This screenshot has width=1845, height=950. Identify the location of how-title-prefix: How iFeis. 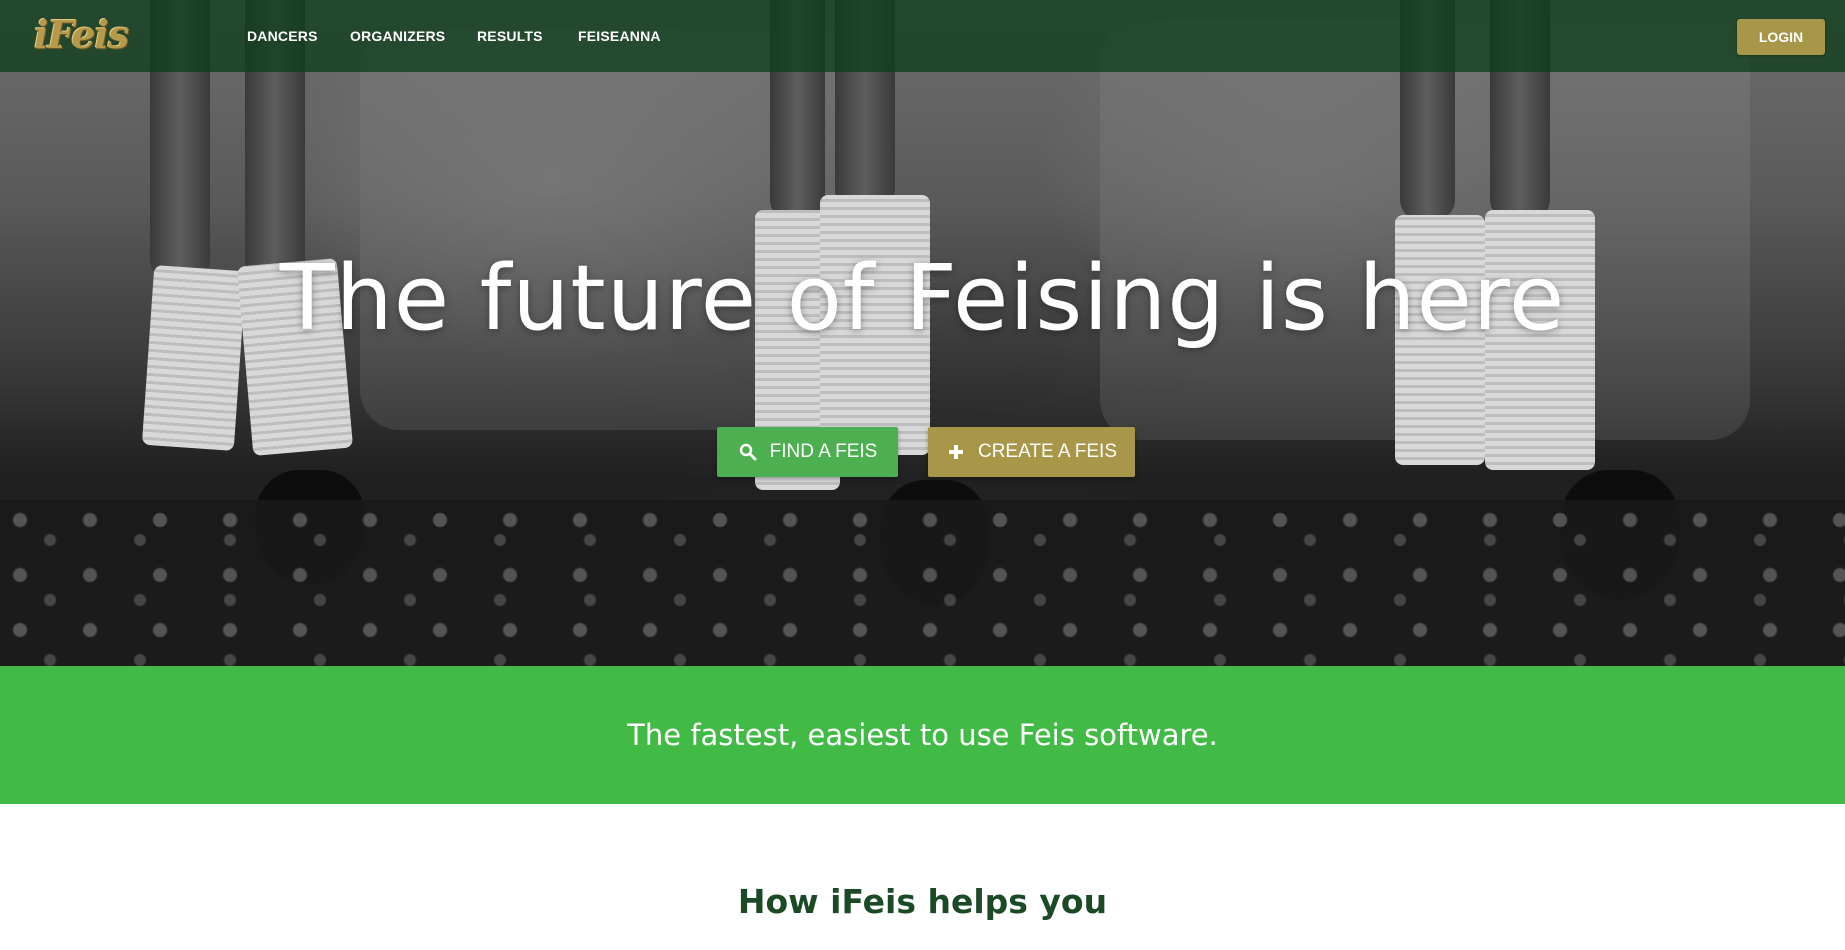
(832, 901).